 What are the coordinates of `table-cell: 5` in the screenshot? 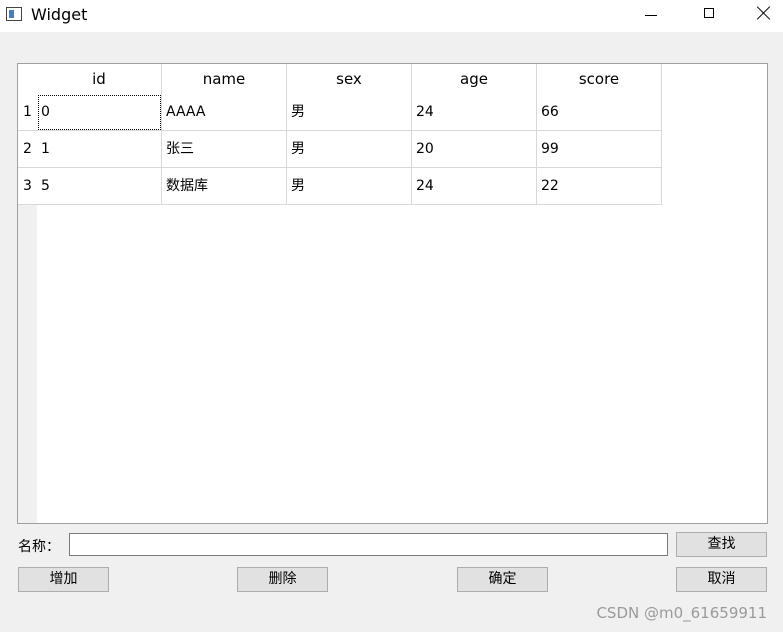 It's located at (99, 186).